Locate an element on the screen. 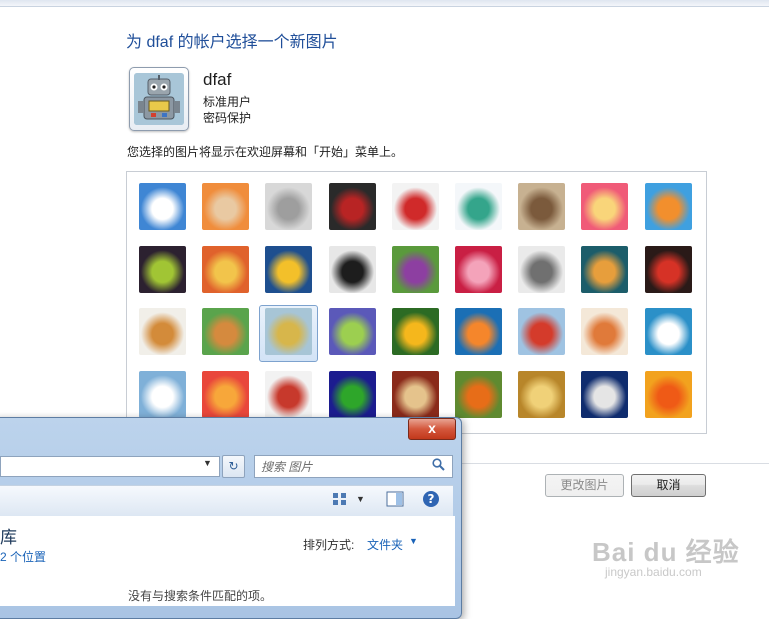 Image resolution: width=769 pixels, height=619 pixels. watermark-url: jingyan.baidu.com is located at coordinates (653, 572).